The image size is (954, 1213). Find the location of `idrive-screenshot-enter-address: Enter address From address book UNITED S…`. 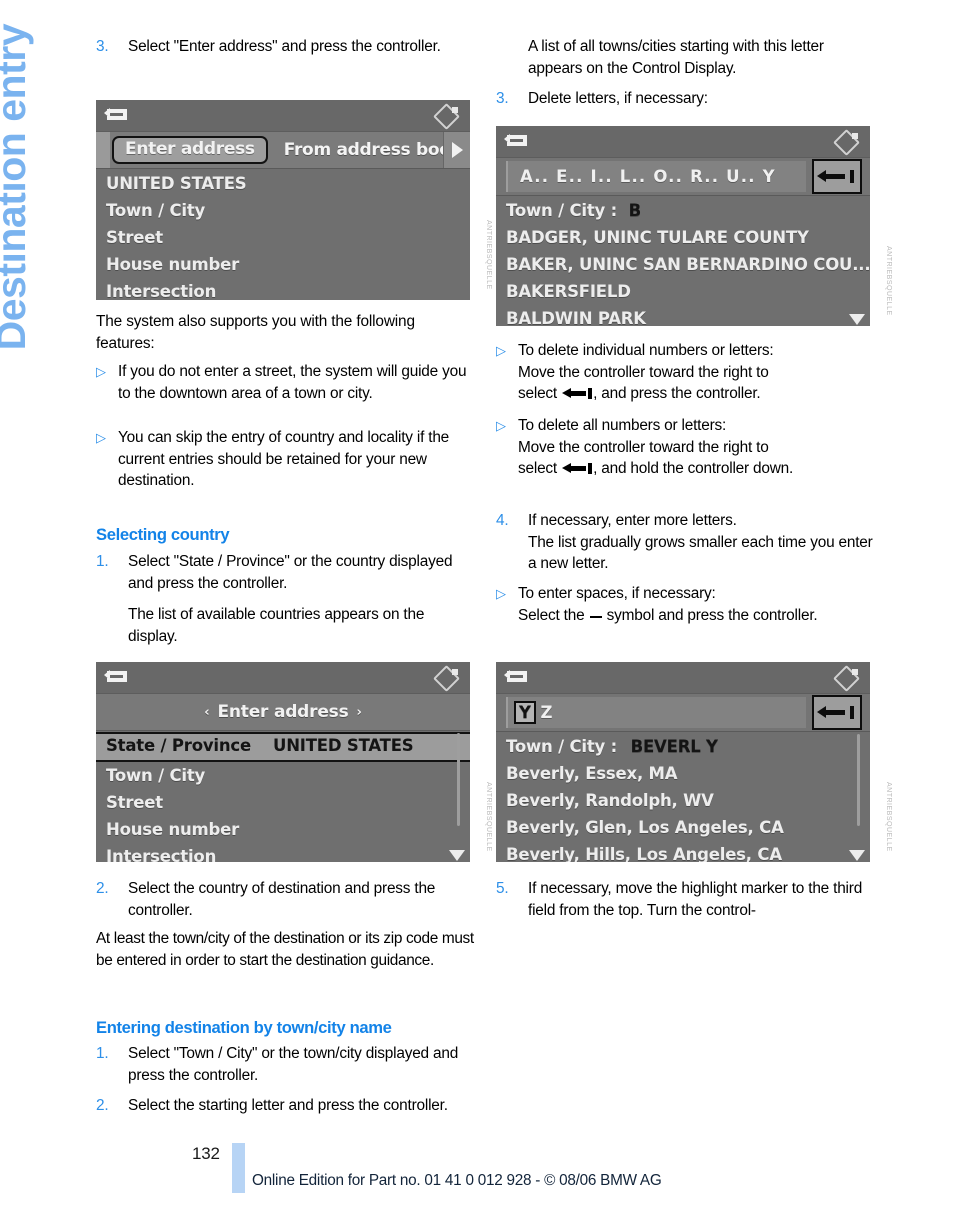

idrive-screenshot-enter-address: Enter address From address book UNITED S… is located at coordinates (283, 200).